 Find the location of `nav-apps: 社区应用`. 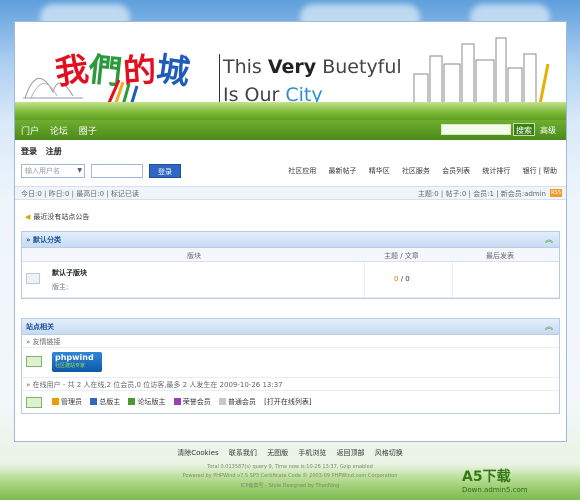

nav-apps: 社区应用 is located at coordinates (302, 171).